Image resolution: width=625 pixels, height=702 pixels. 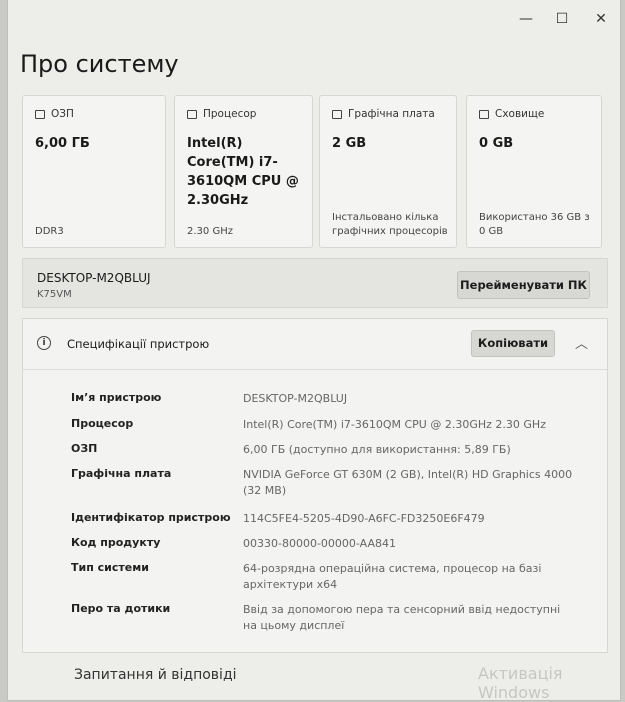 What do you see at coordinates (94, 278) in the screenshot?
I see `device-name: DESKTOP-M2QBLUJ` at bounding box center [94, 278].